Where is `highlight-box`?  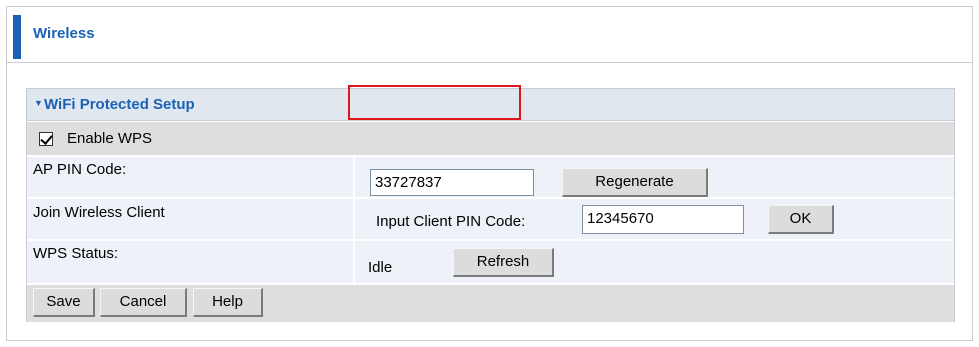 highlight-box is located at coordinates (434, 102).